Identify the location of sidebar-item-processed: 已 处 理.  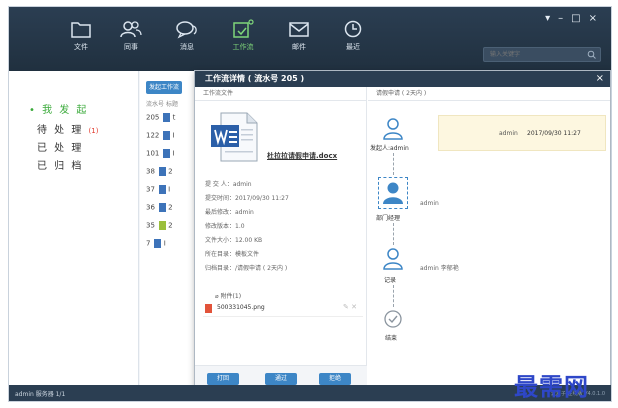
(60, 146).